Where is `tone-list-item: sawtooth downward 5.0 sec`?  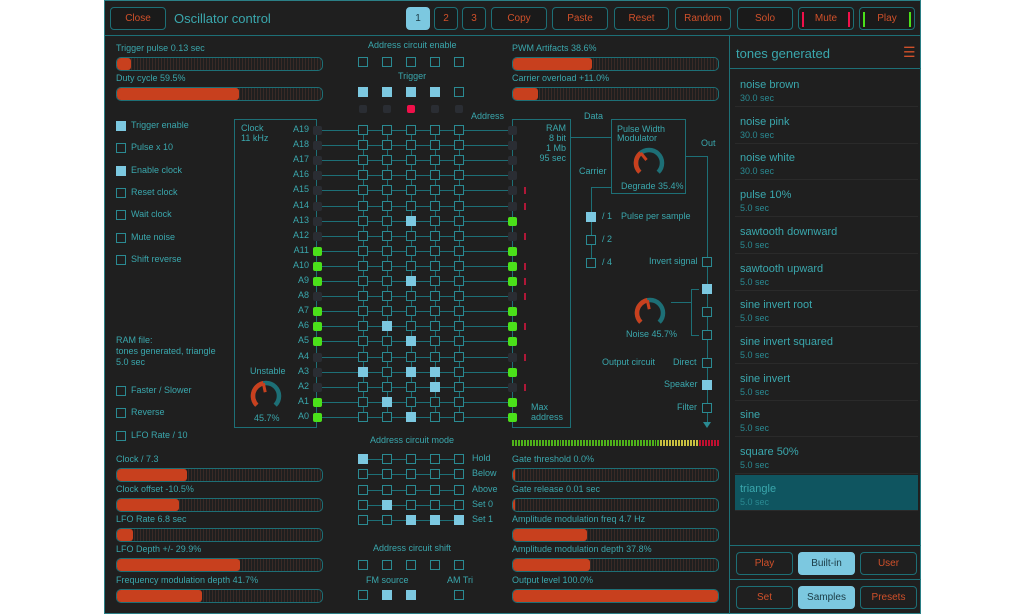
tone-list-item: sawtooth downward 5.0 sec is located at coordinates (826, 236).